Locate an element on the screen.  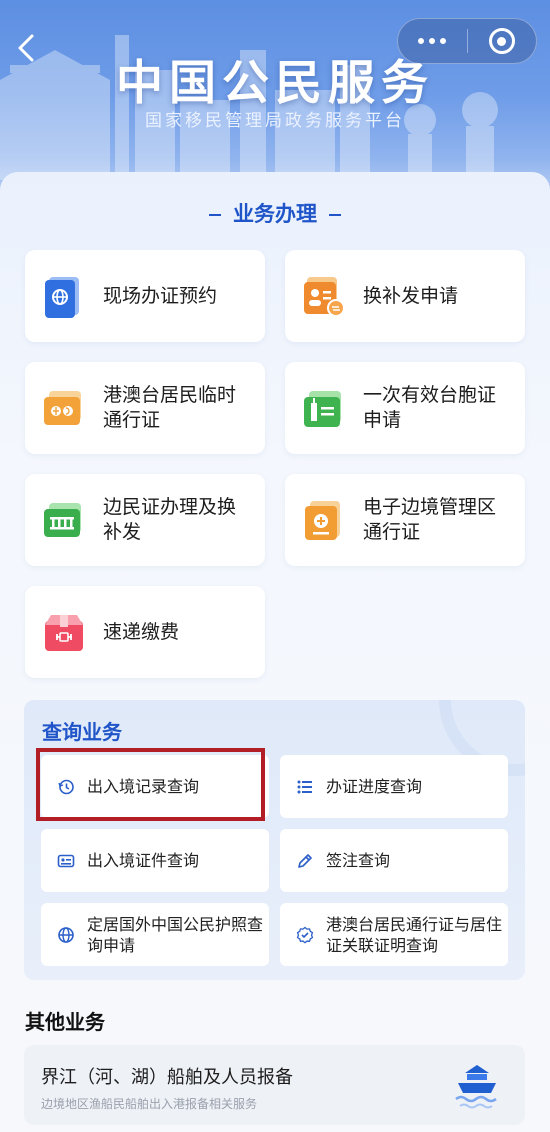
service-border-resident-card: 边民证办理及换补发 is located at coordinates (145, 520).